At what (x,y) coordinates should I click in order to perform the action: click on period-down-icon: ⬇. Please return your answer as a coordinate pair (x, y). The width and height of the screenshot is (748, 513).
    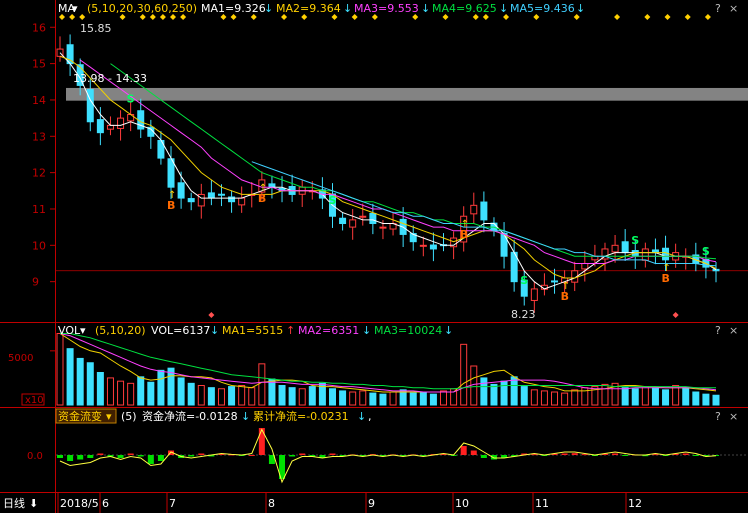
    Looking at the image, I should click on (33, 503).